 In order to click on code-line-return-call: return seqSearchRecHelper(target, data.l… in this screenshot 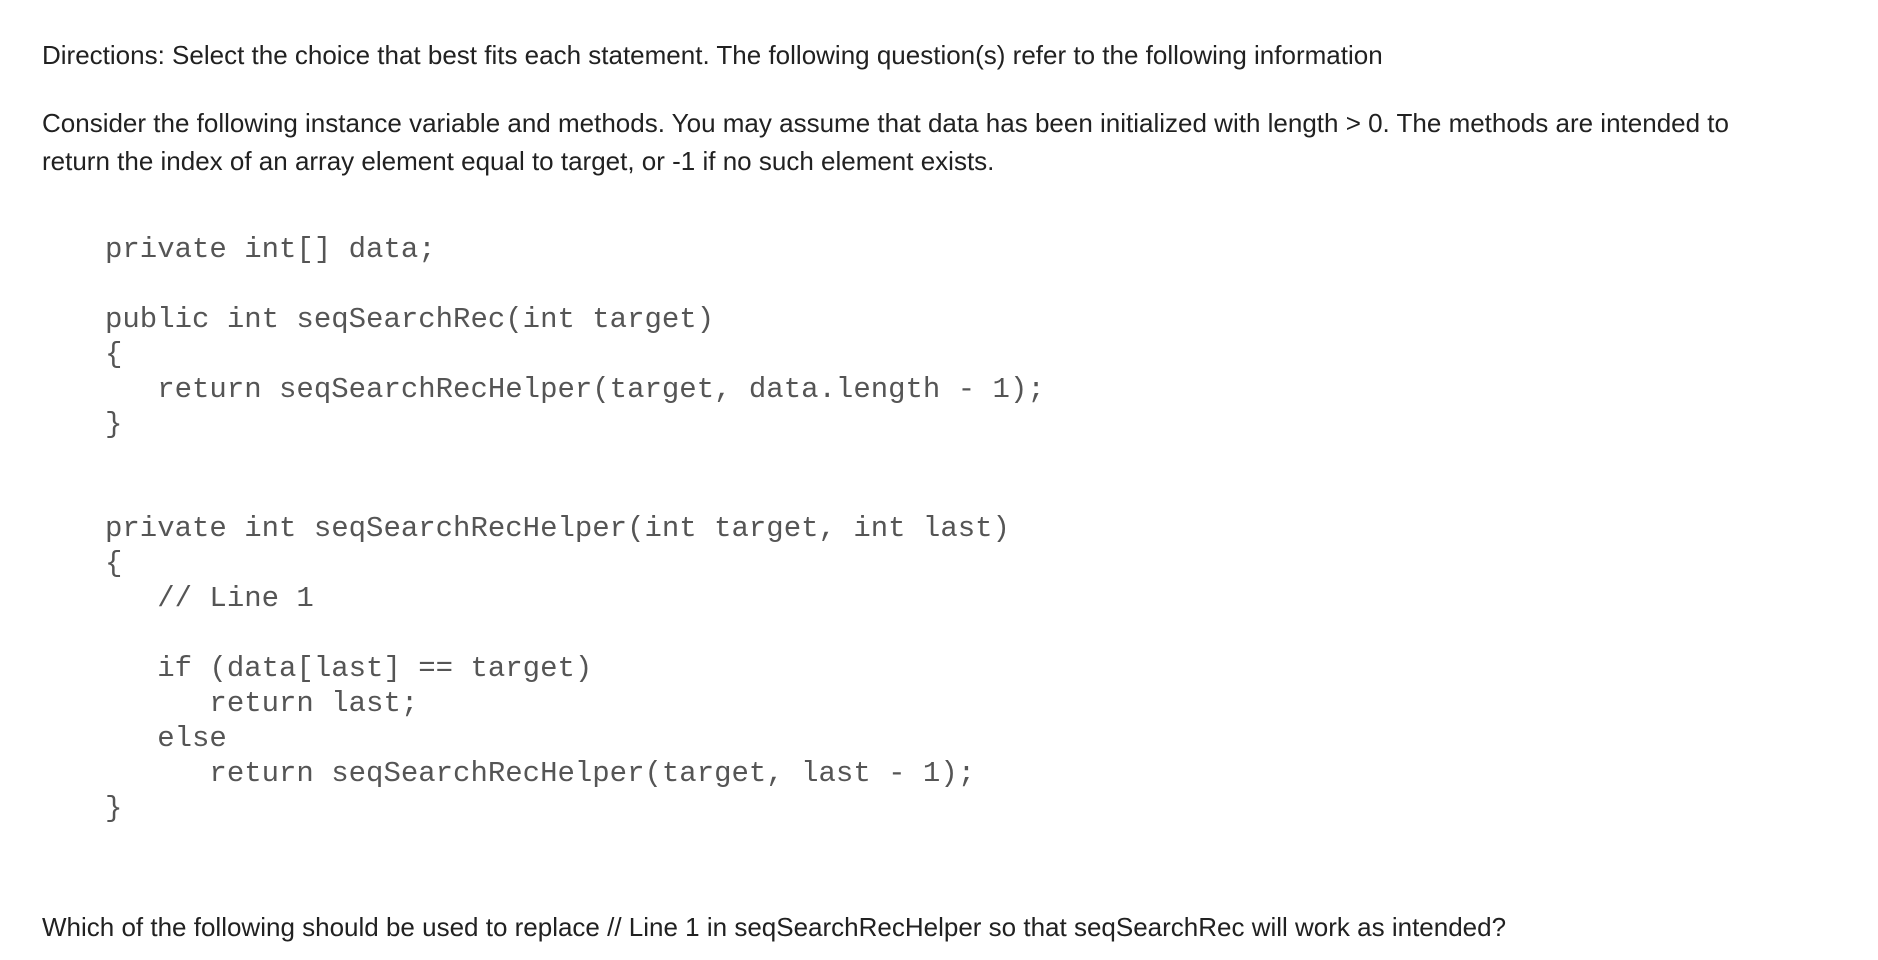, I will do `click(575, 389)`.